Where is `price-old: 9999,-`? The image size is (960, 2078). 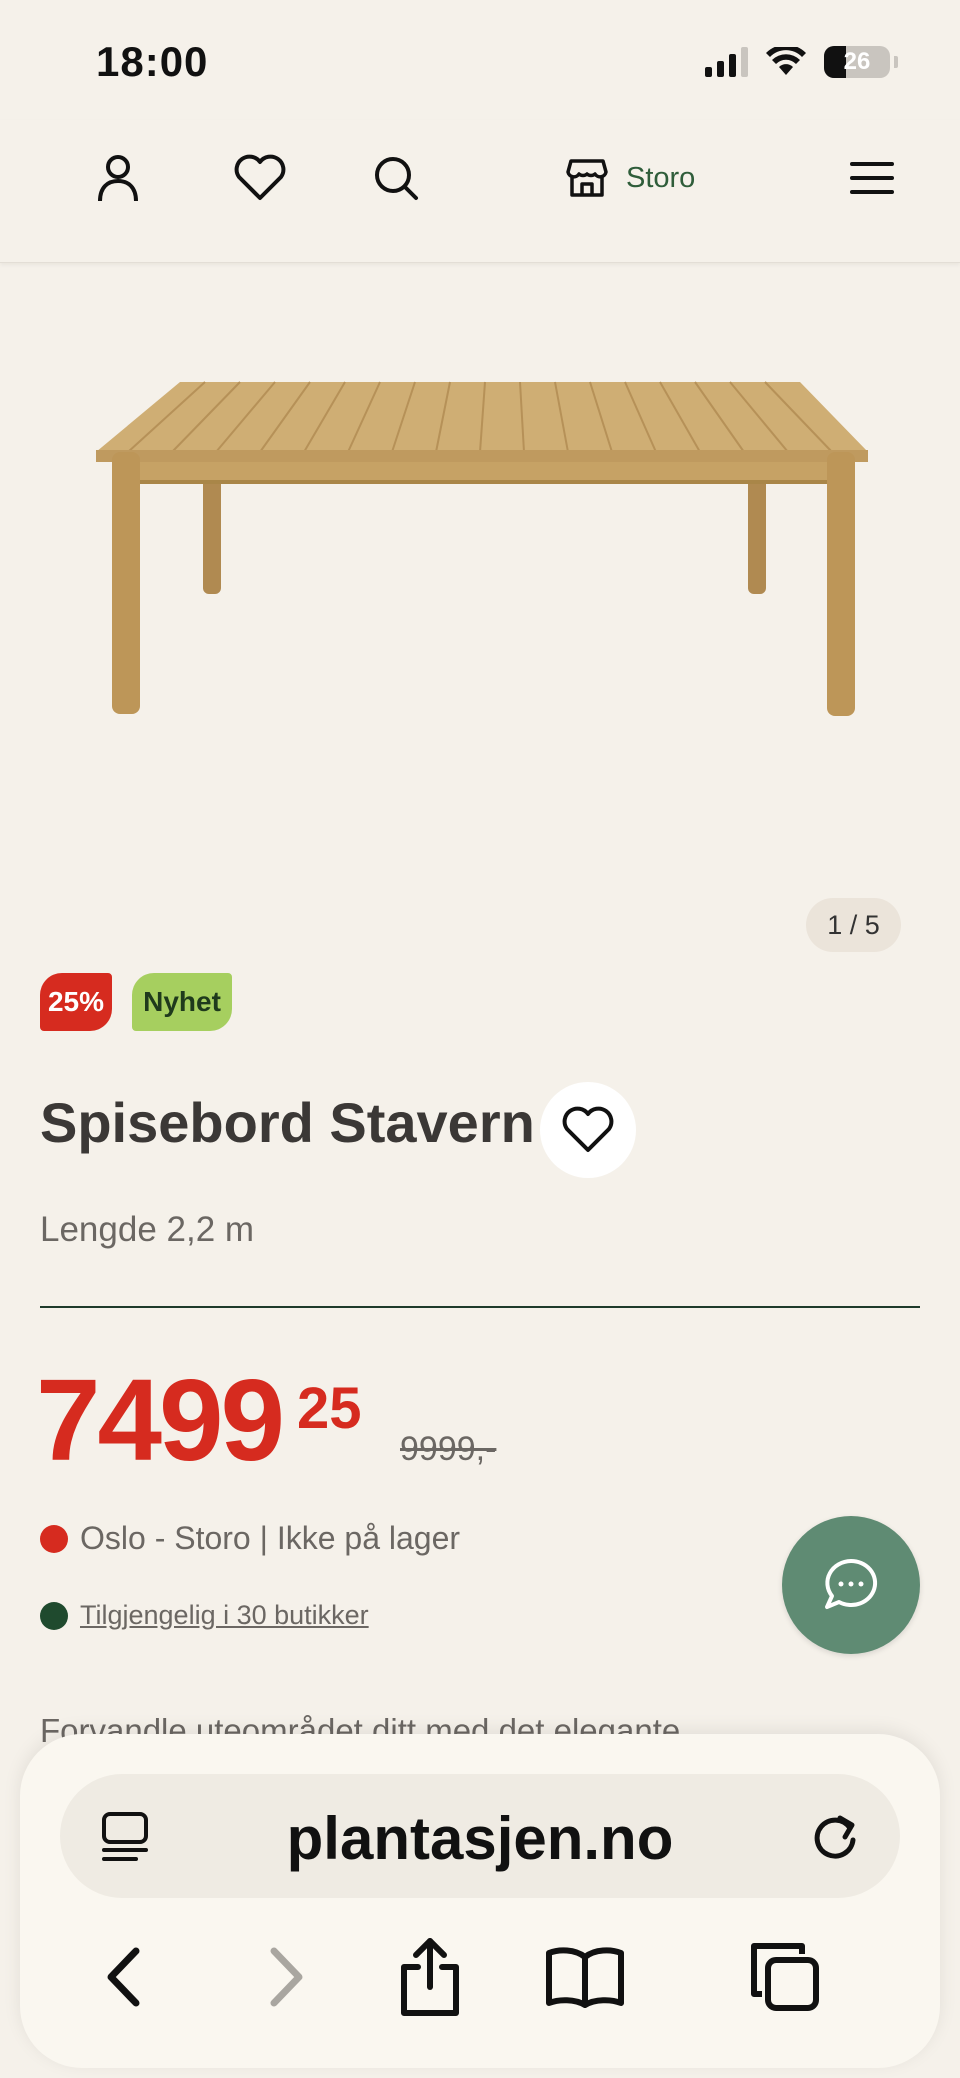 price-old: 9999,- is located at coordinates (448, 1449).